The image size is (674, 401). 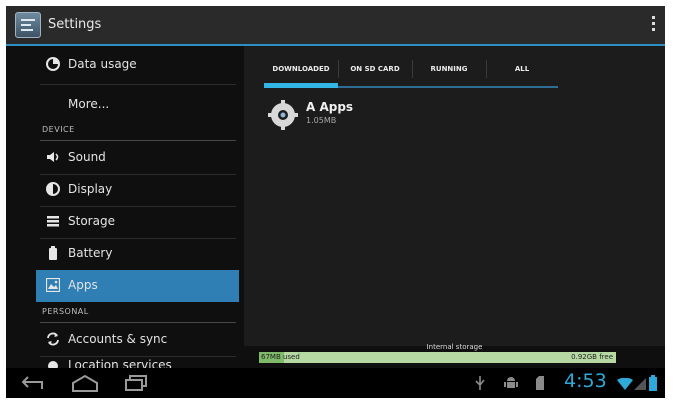 What do you see at coordinates (53, 253) in the screenshot?
I see `battery-icon` at bounding box center [53, 253].